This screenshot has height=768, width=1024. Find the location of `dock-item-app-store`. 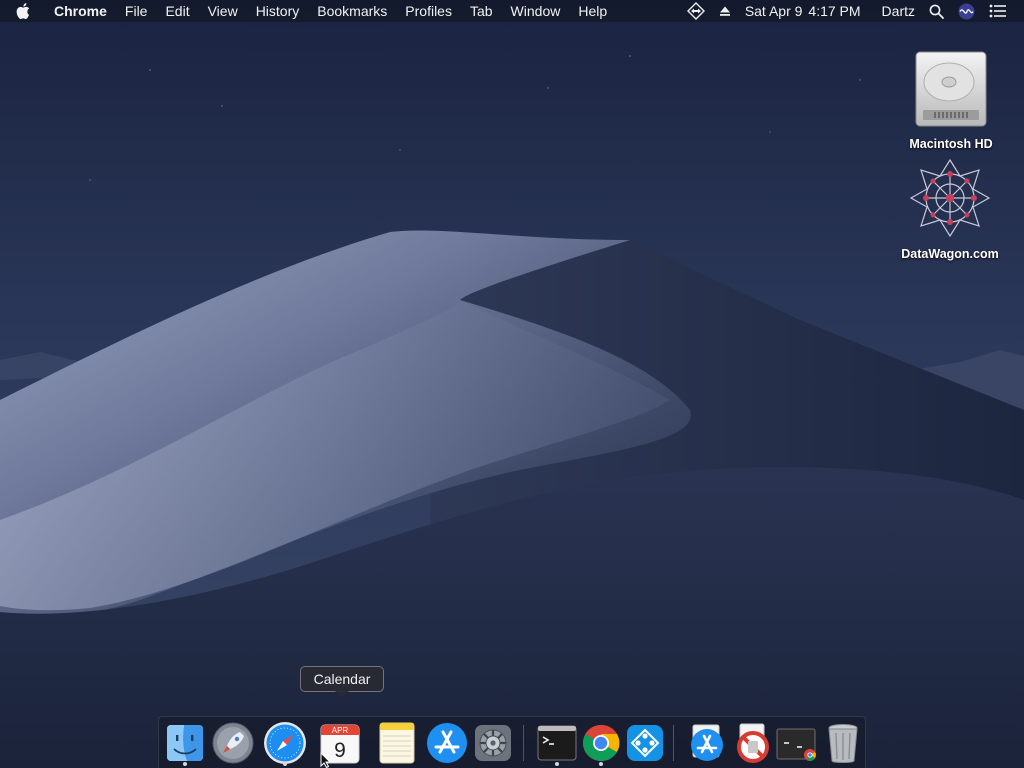

dock-item-app-store is located at coordinates (447, 743).